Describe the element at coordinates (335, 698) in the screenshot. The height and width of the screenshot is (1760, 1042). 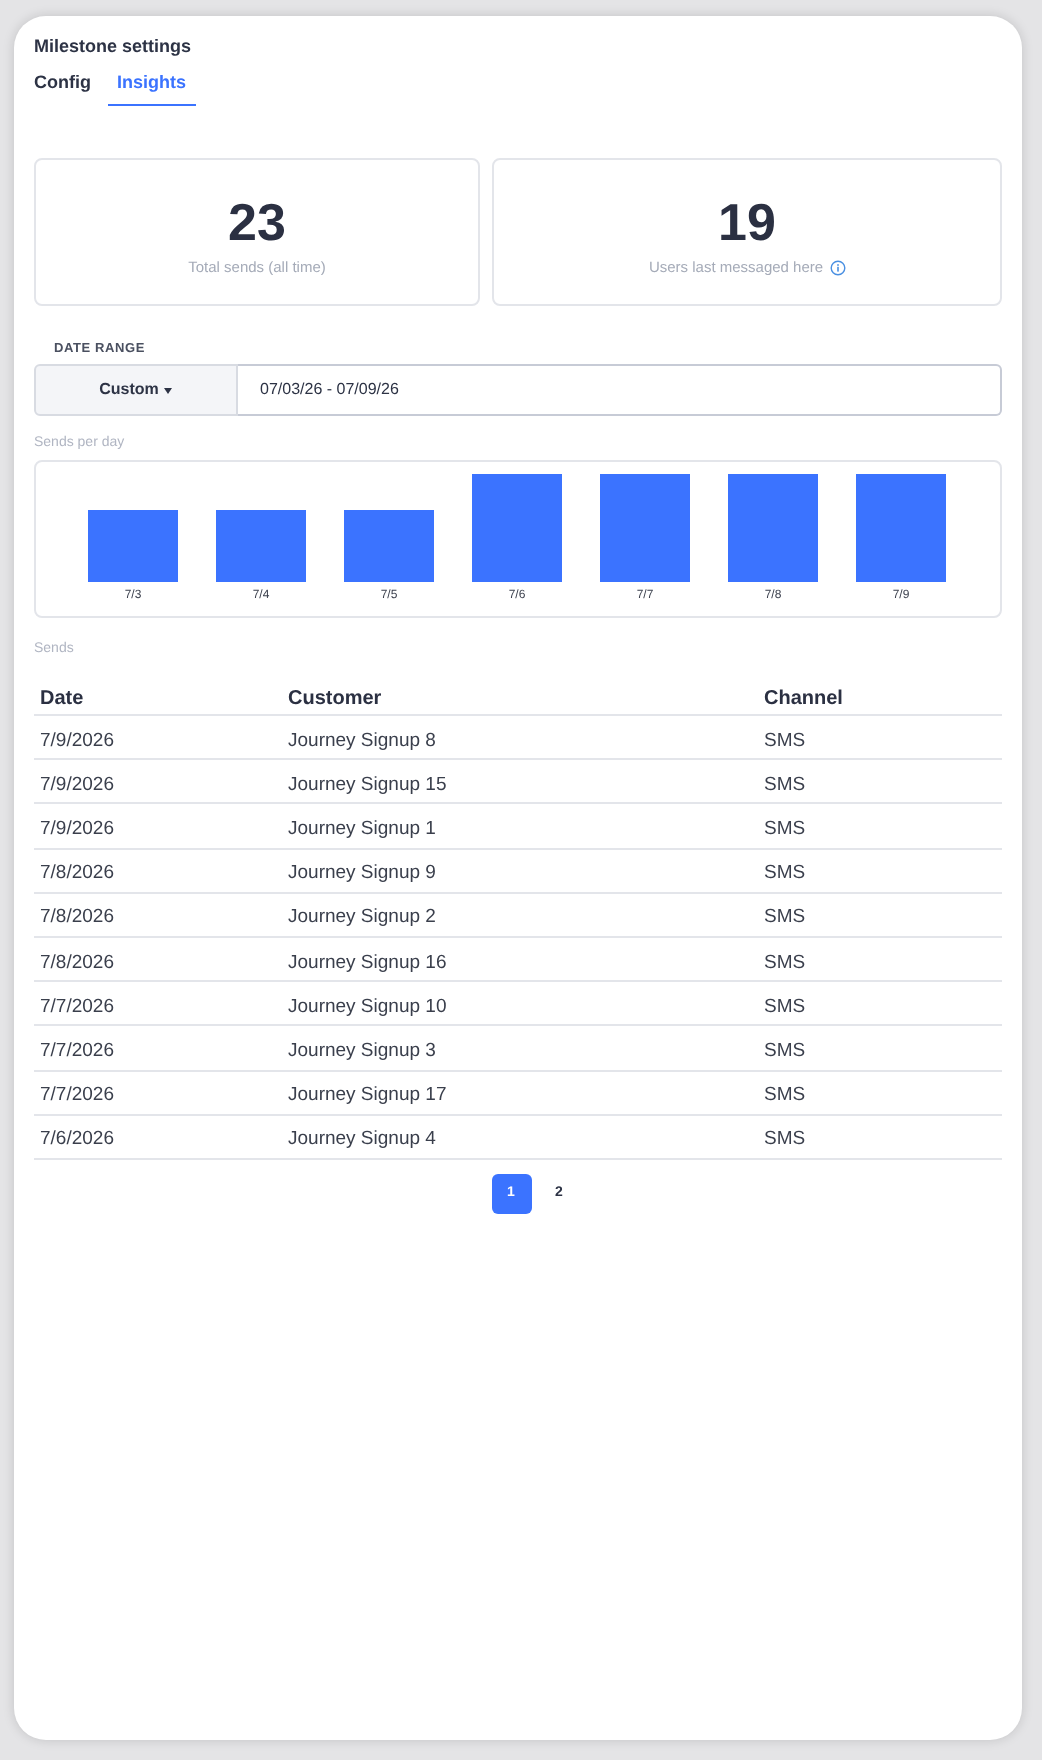
I see `column-header: Customer` at that location.